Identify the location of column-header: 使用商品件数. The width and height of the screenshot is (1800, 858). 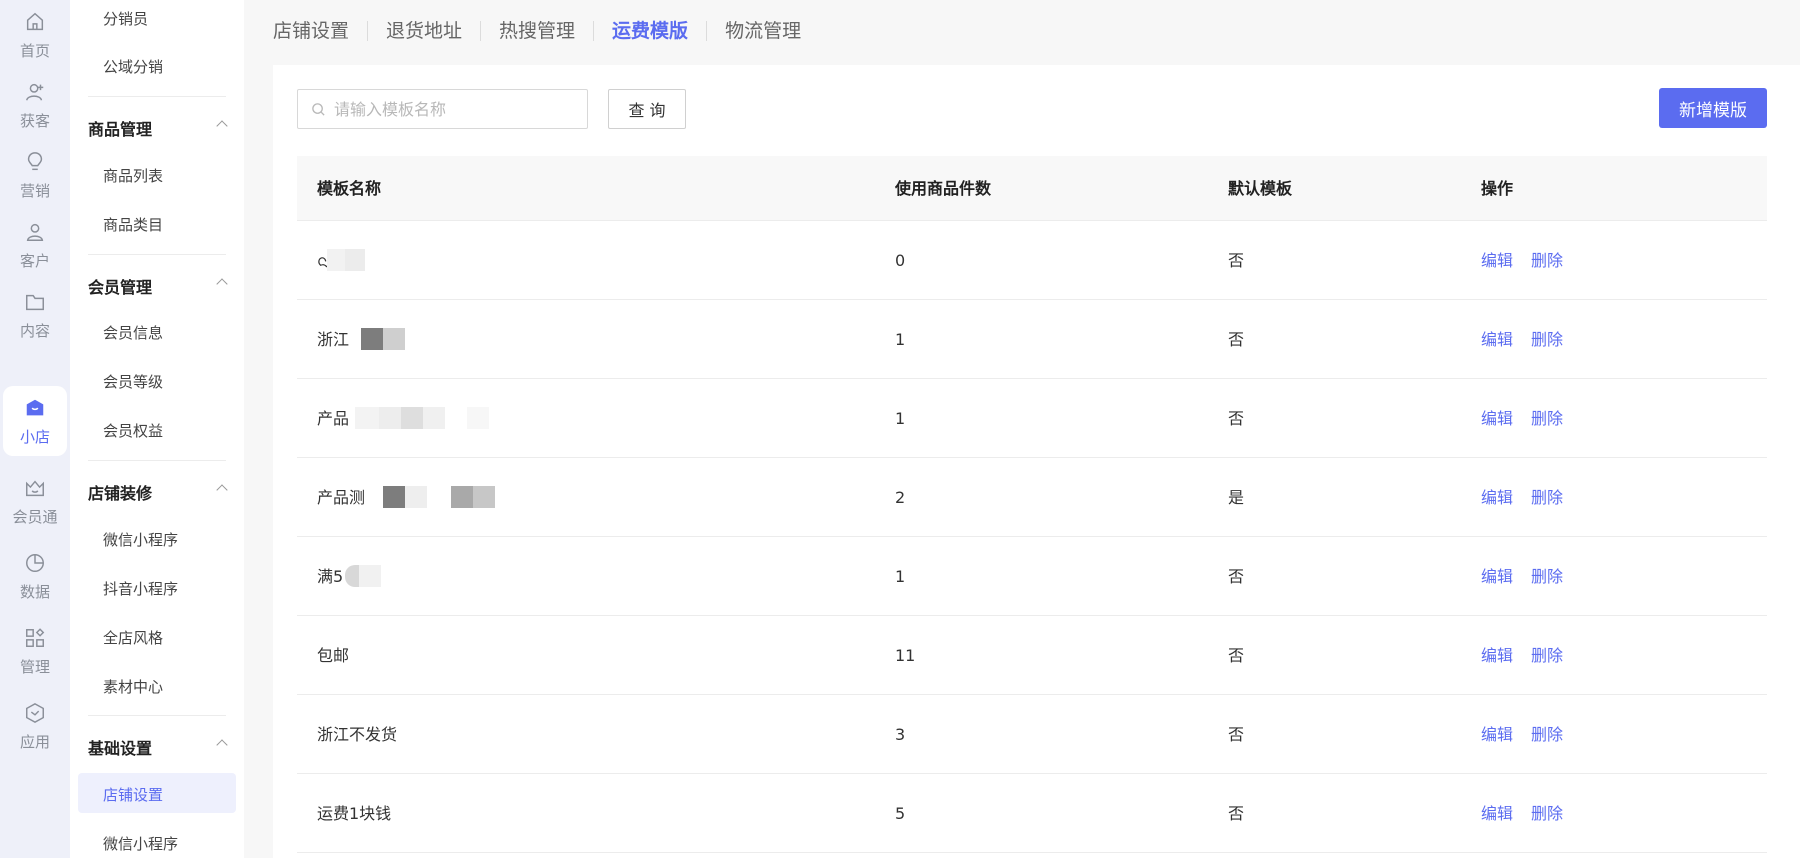
(943, 188).